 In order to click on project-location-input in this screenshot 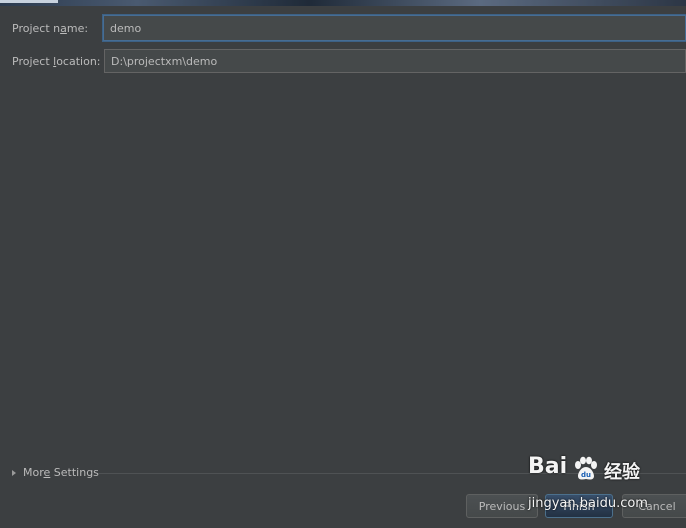, I will do `click(395, 61)`.